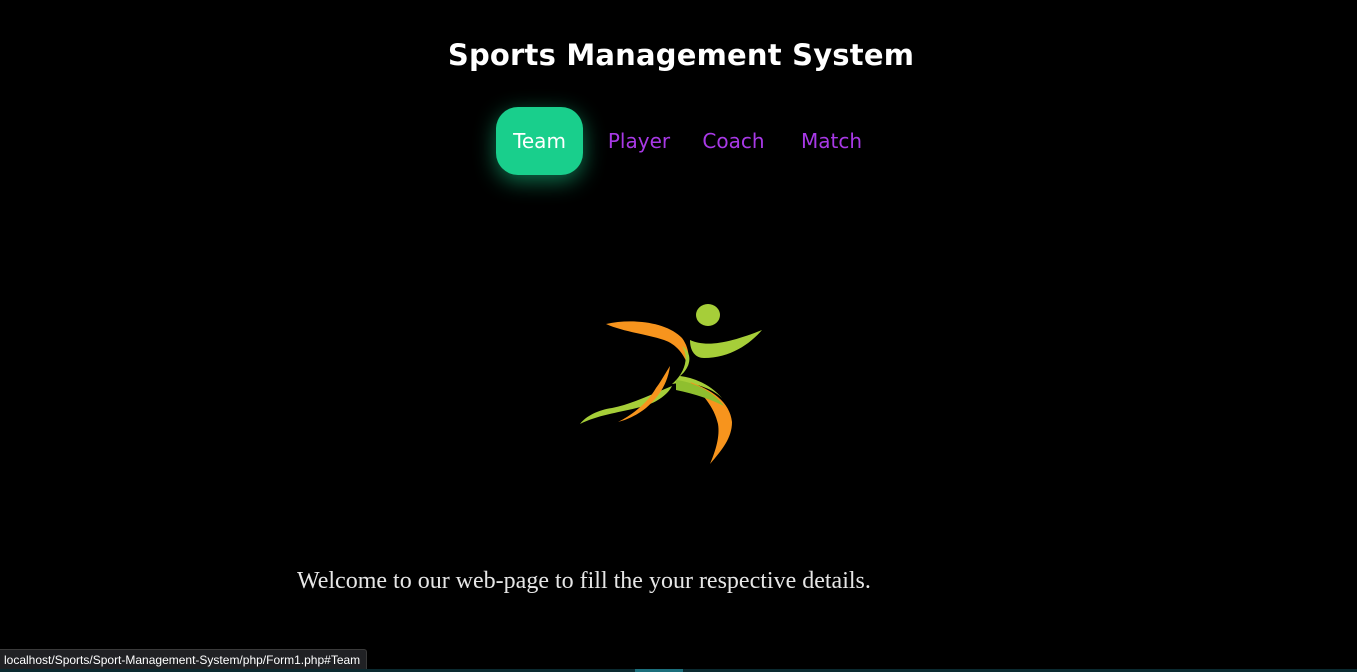 This screenshot has width=1357, height=672. I want to click on main-nav: Team Player Coach Match, so click(680, 141).